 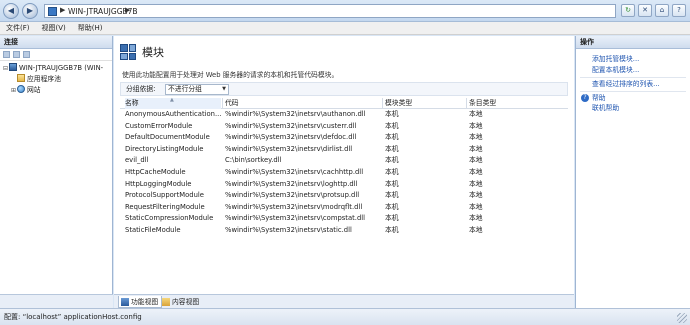 I want to click on tab-features-view: 功能视图, so click(x=140, y=302).